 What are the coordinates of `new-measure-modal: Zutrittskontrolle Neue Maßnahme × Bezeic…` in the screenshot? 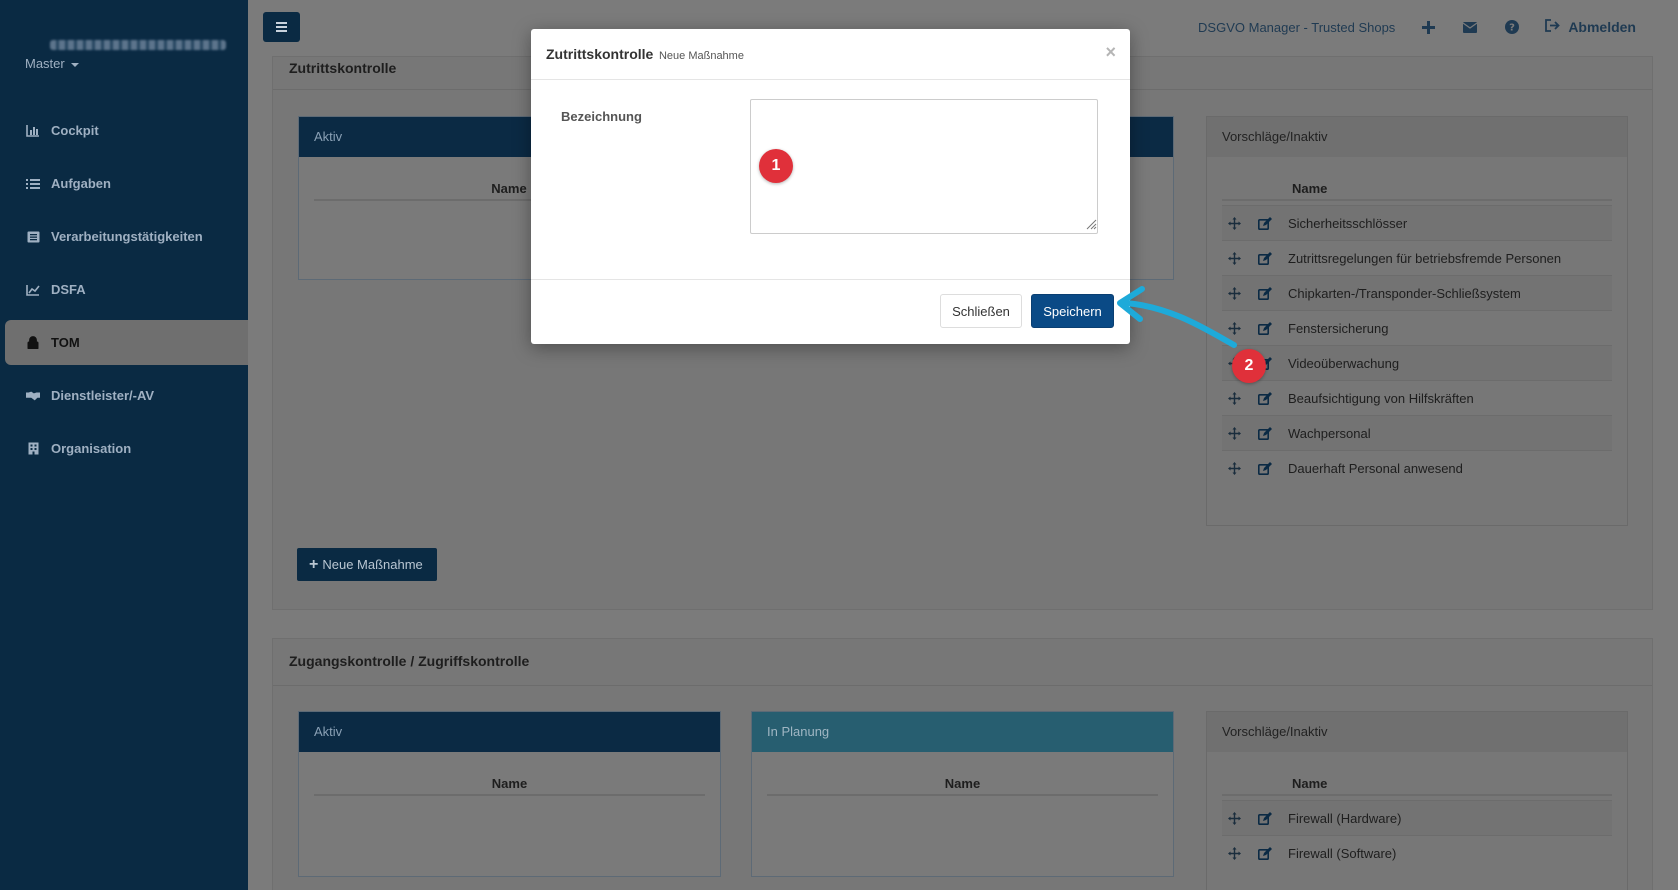 It's located at (830, 186).